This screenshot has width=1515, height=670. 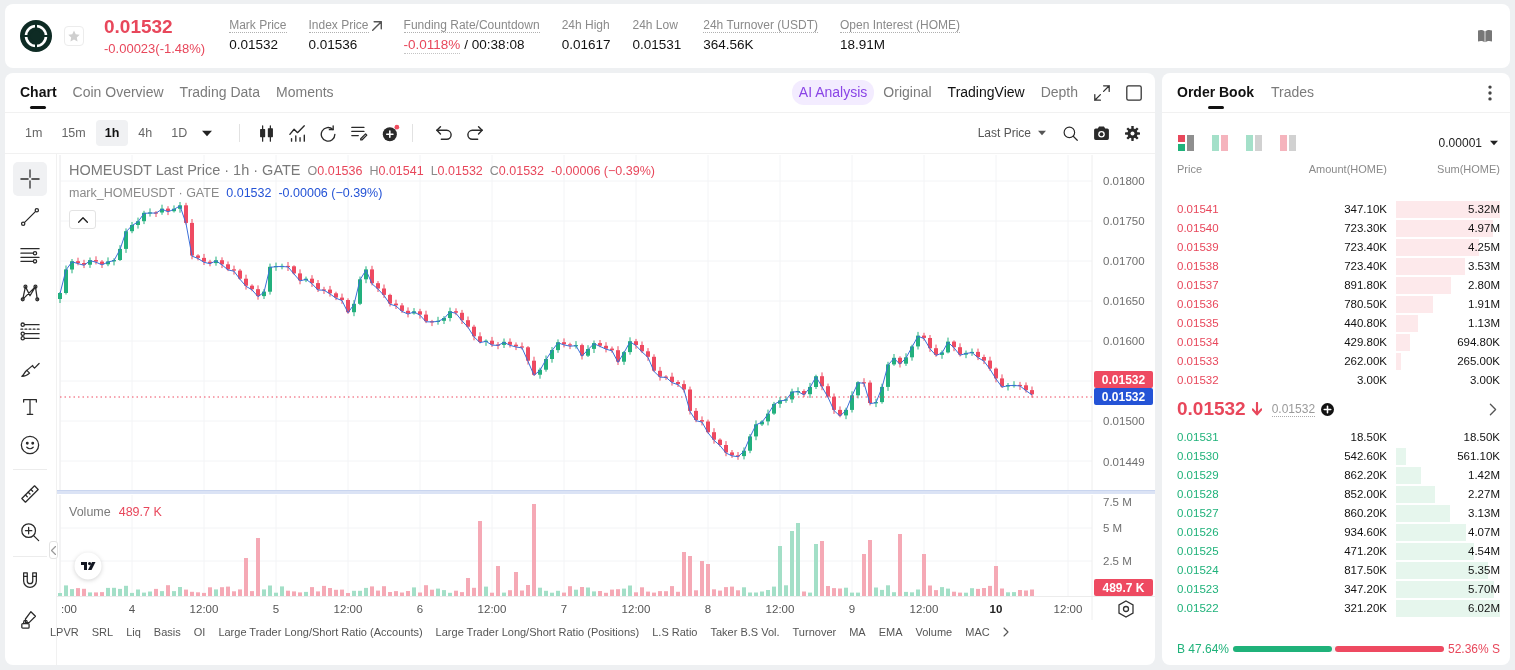 I want to click on indicator-tab: SRL, so click(x=102, y=632).